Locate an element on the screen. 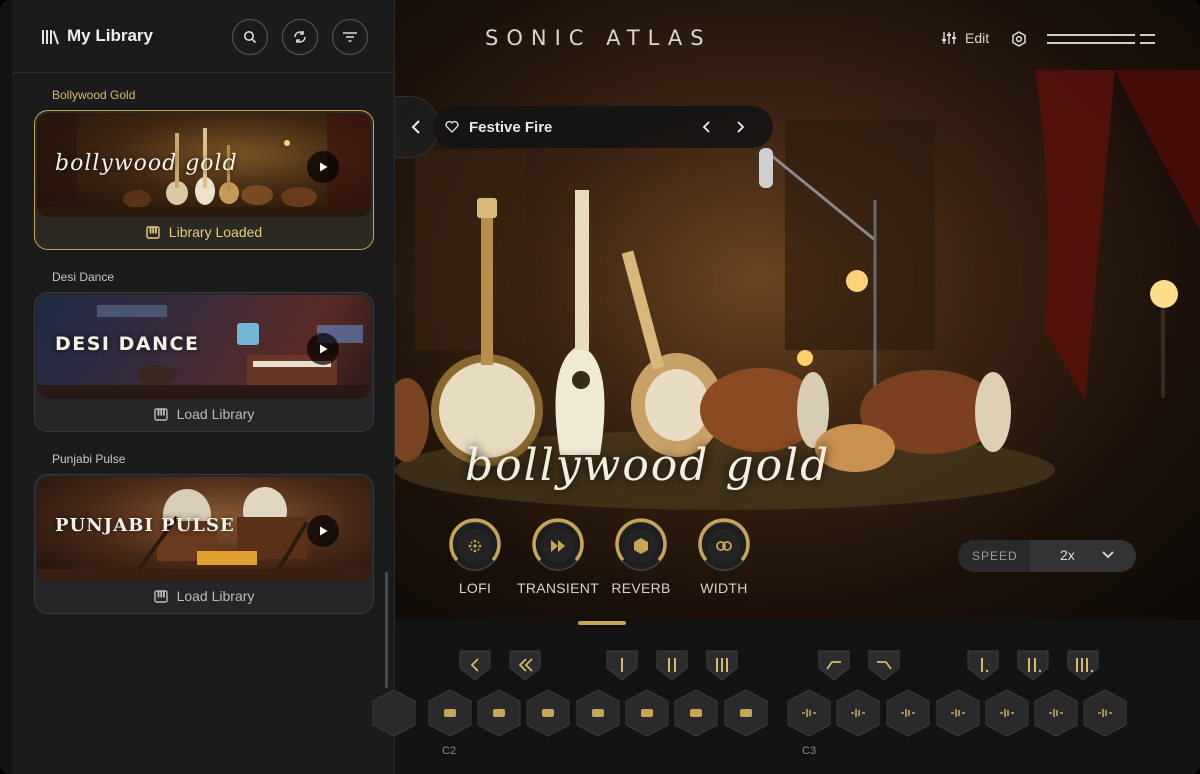 This screenshot has width=1200, height=774. heart-icon is located at coordinates (452, 126).